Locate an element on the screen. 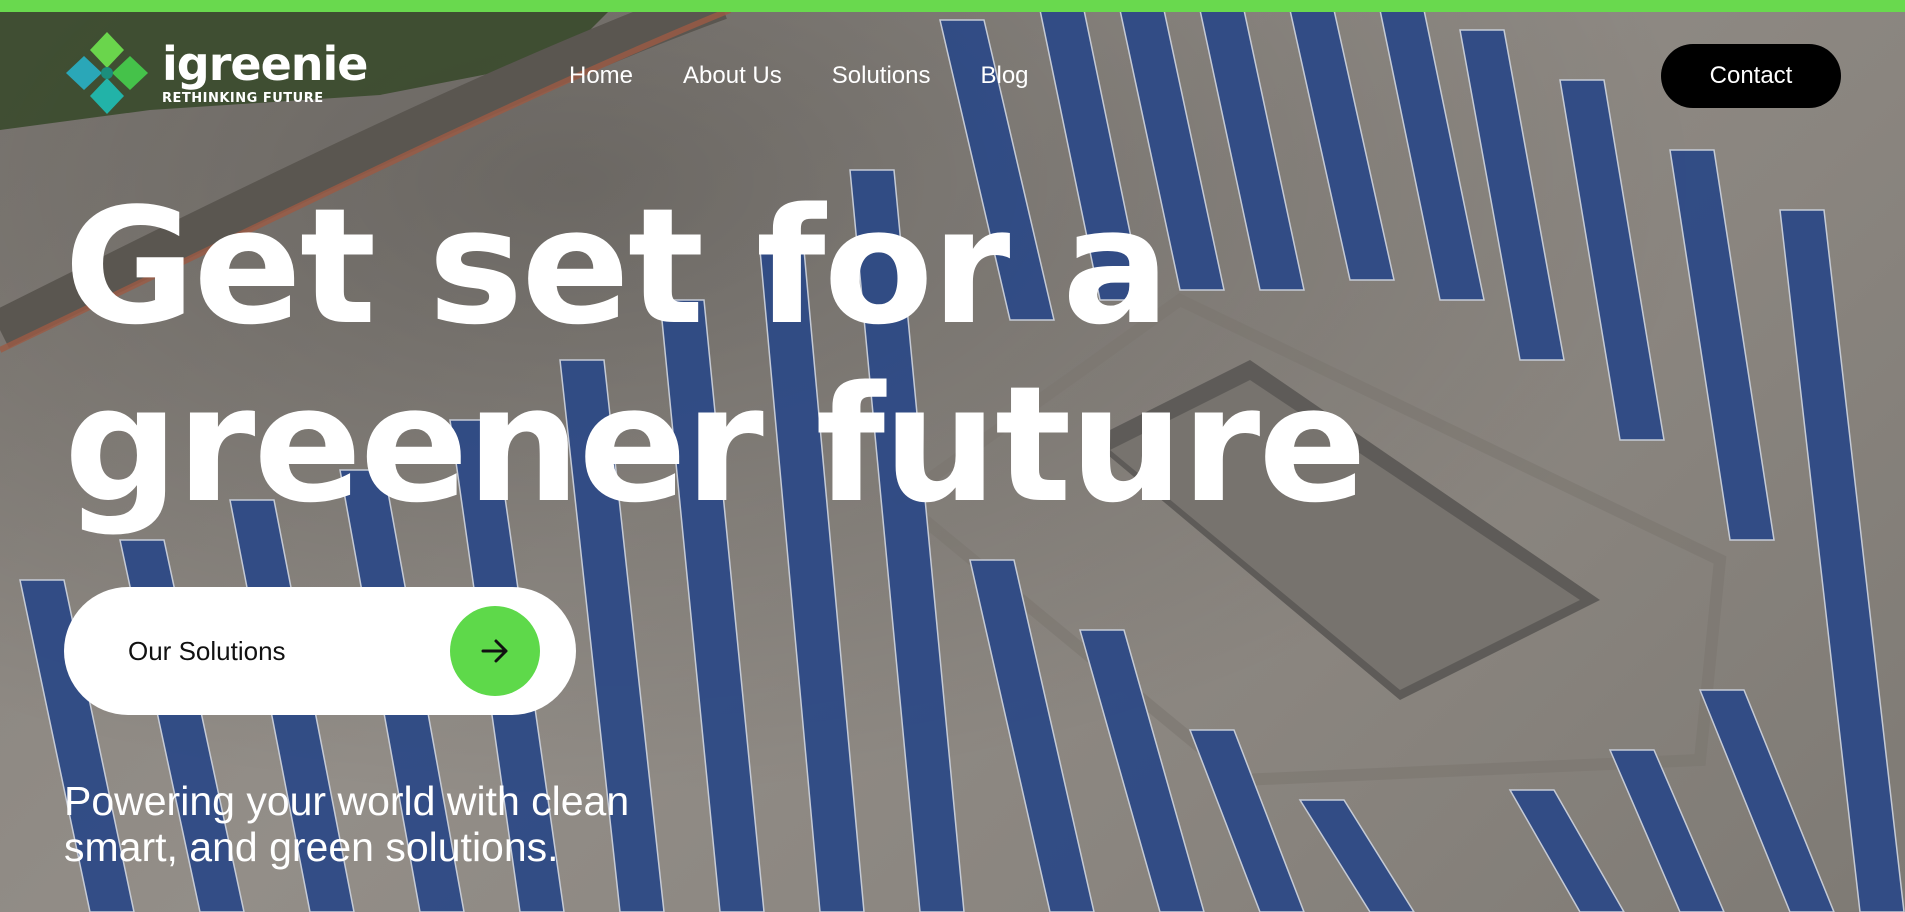 The width and height of the screenshot is (1905, 912). headline-line-1: Get set for a is located at coordinates (617, 266).